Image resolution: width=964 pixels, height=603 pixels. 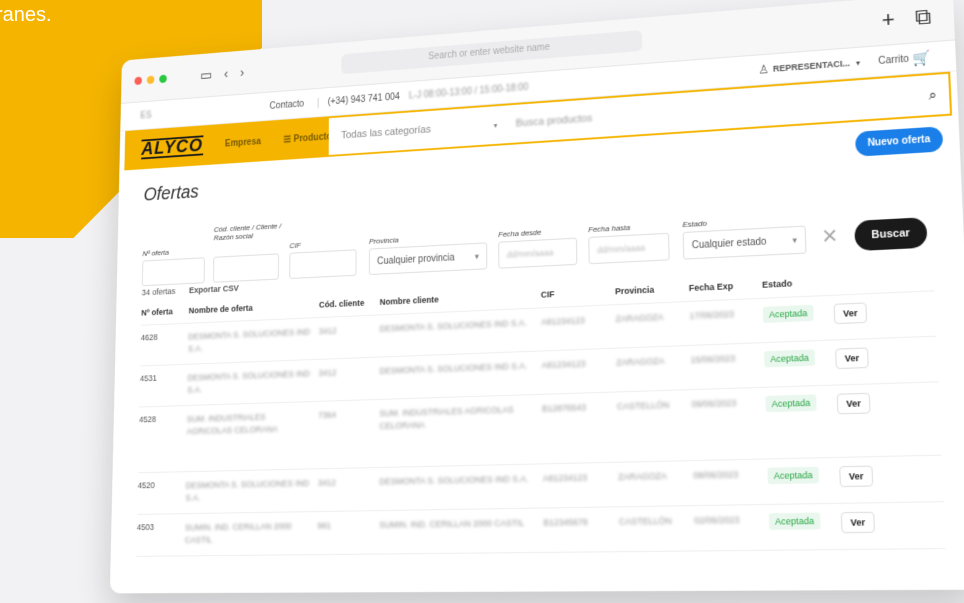 What do you see at coordinates (238, 533) in the screenshot?
I see `offer-name: SUMIN. IND. CERILLAN 2000 CASTIL` at bounding box center [238, 533].